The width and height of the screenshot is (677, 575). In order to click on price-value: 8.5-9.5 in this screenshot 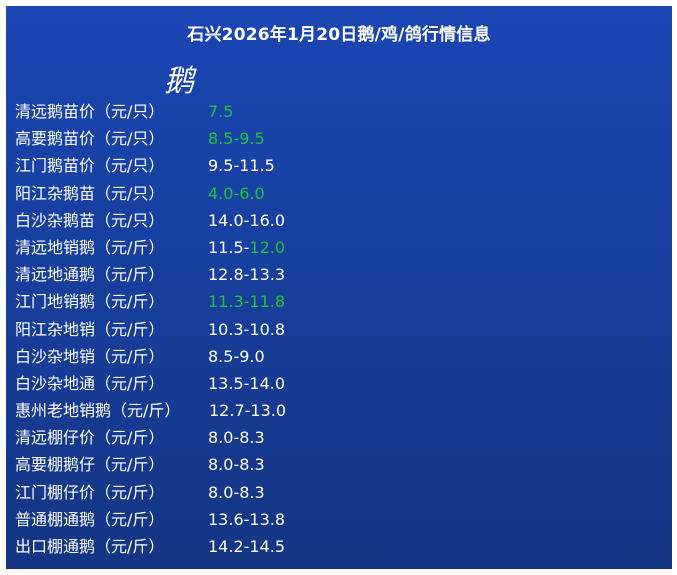, I will do `click(236, 138)`.